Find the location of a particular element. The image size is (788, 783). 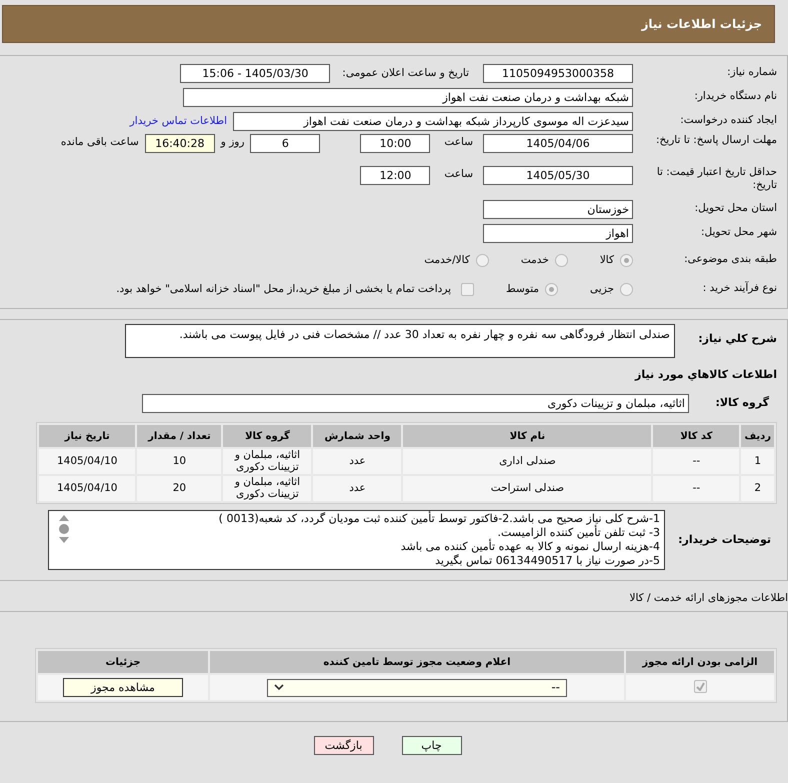

option-label: جزیی is located at coordinates (602, 289).